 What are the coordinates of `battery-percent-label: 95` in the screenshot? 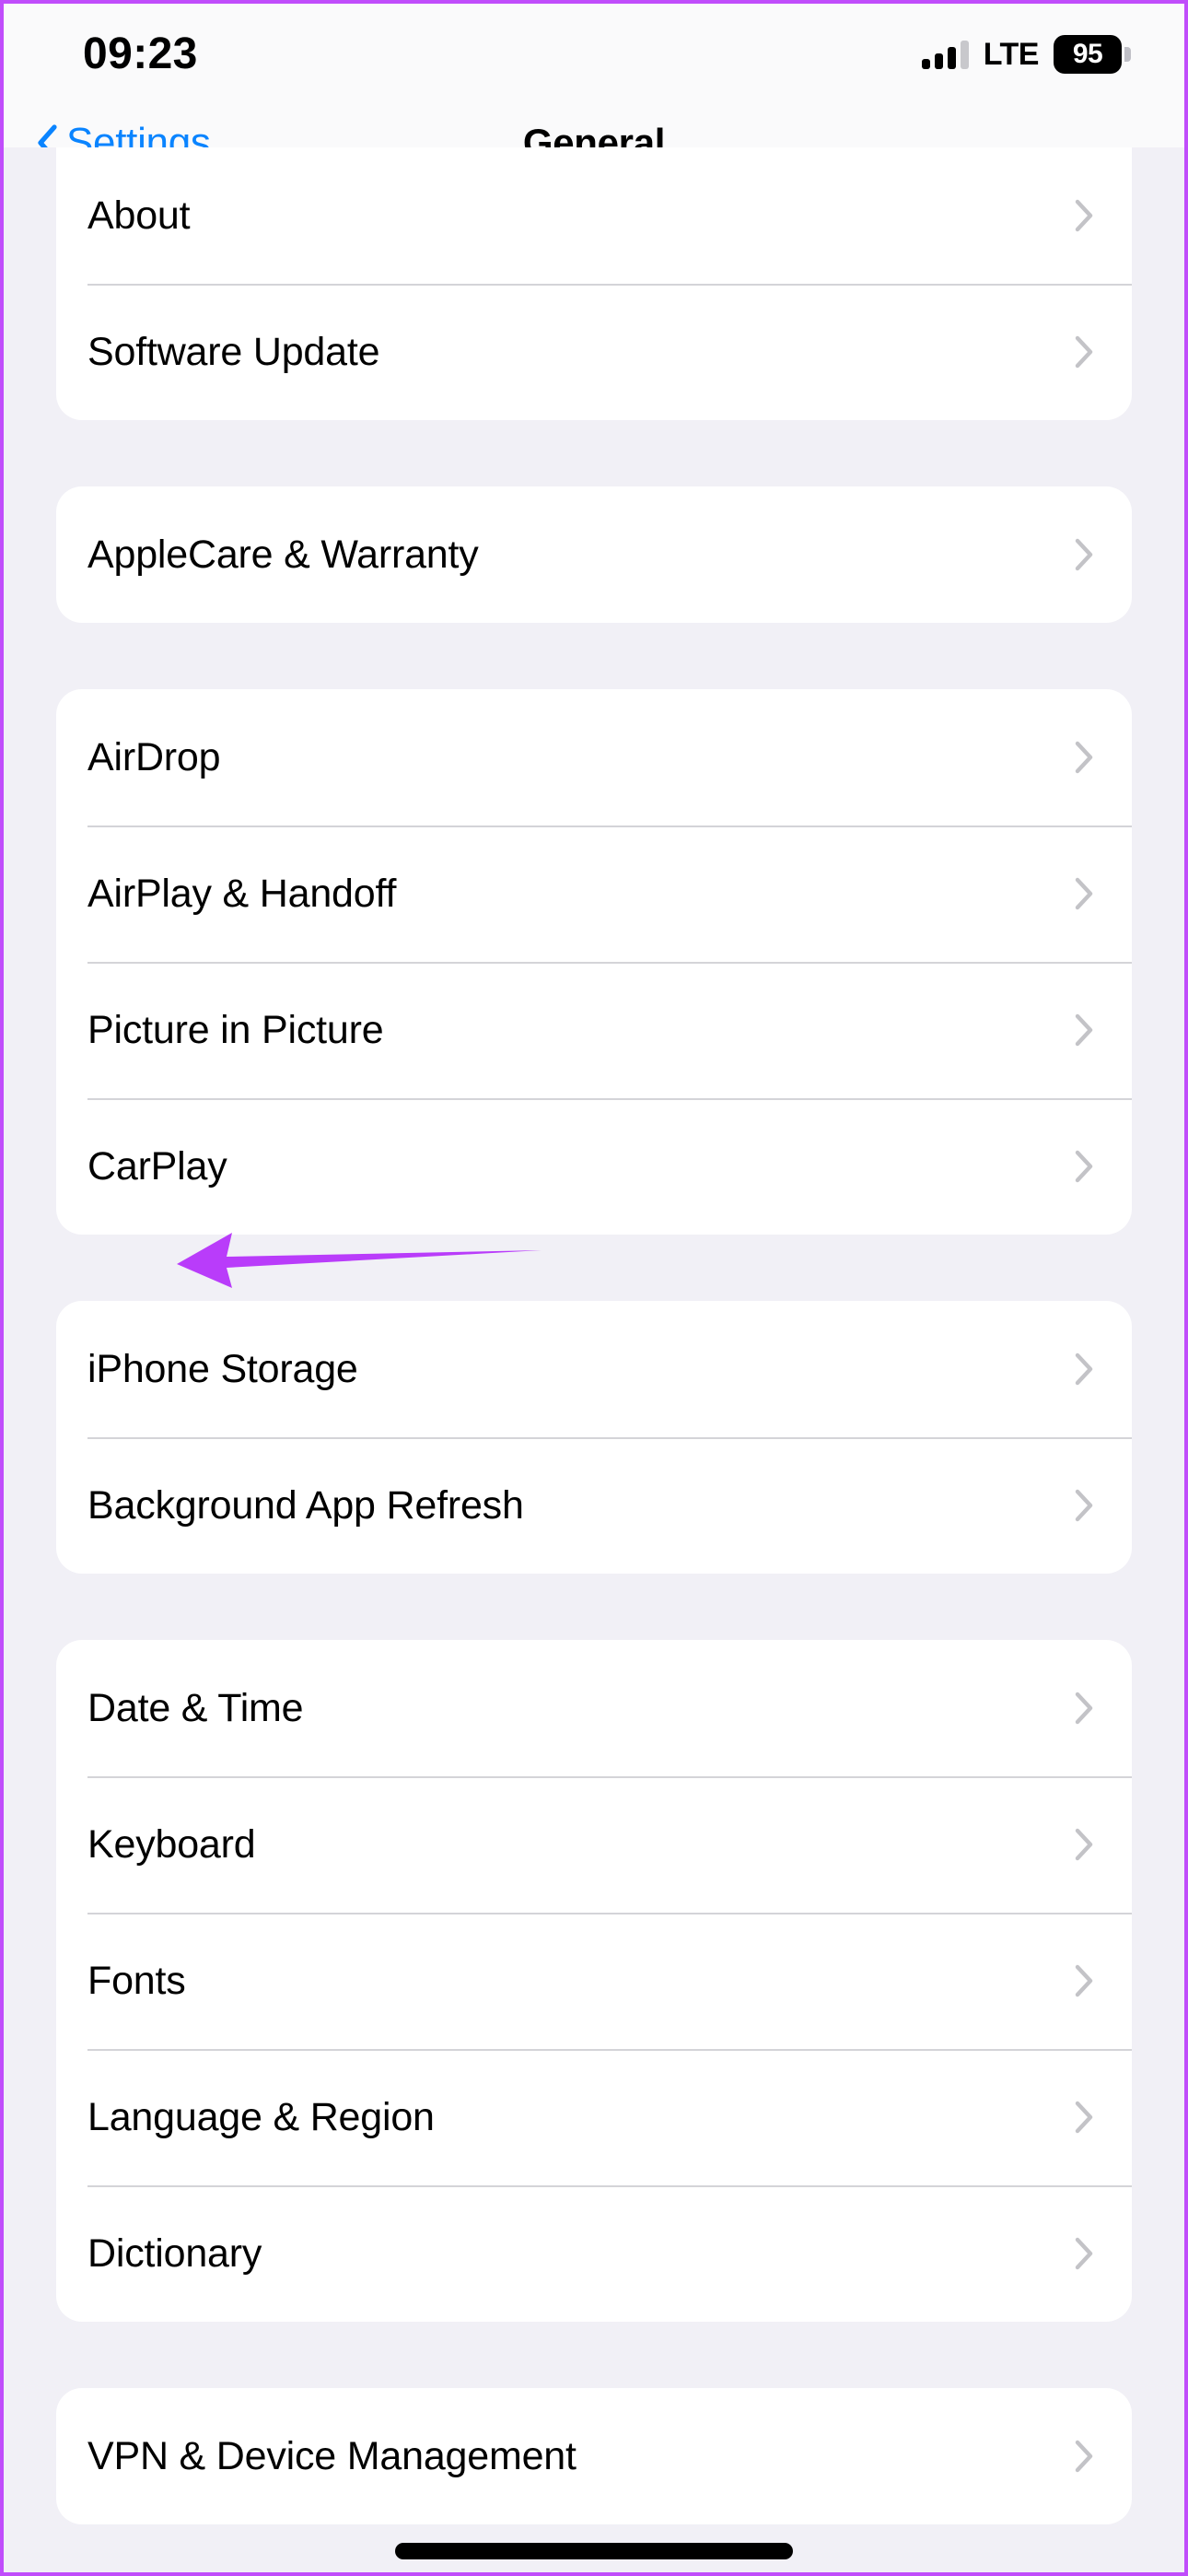 It's located at (1087, 54).